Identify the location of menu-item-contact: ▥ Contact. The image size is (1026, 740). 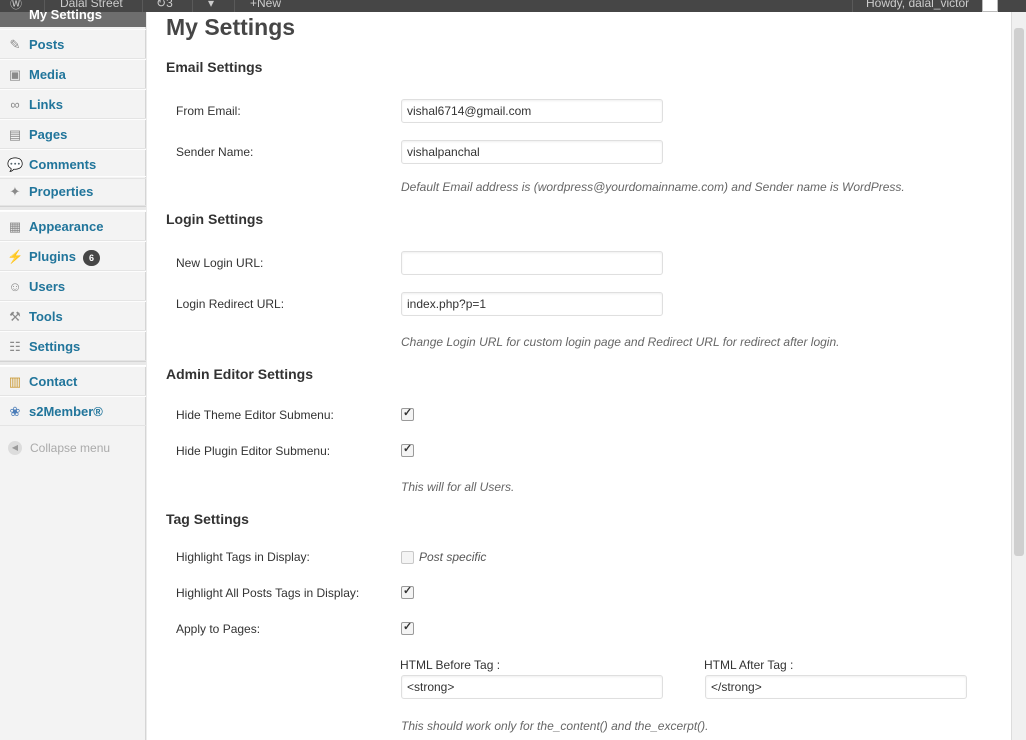
(73, 381).